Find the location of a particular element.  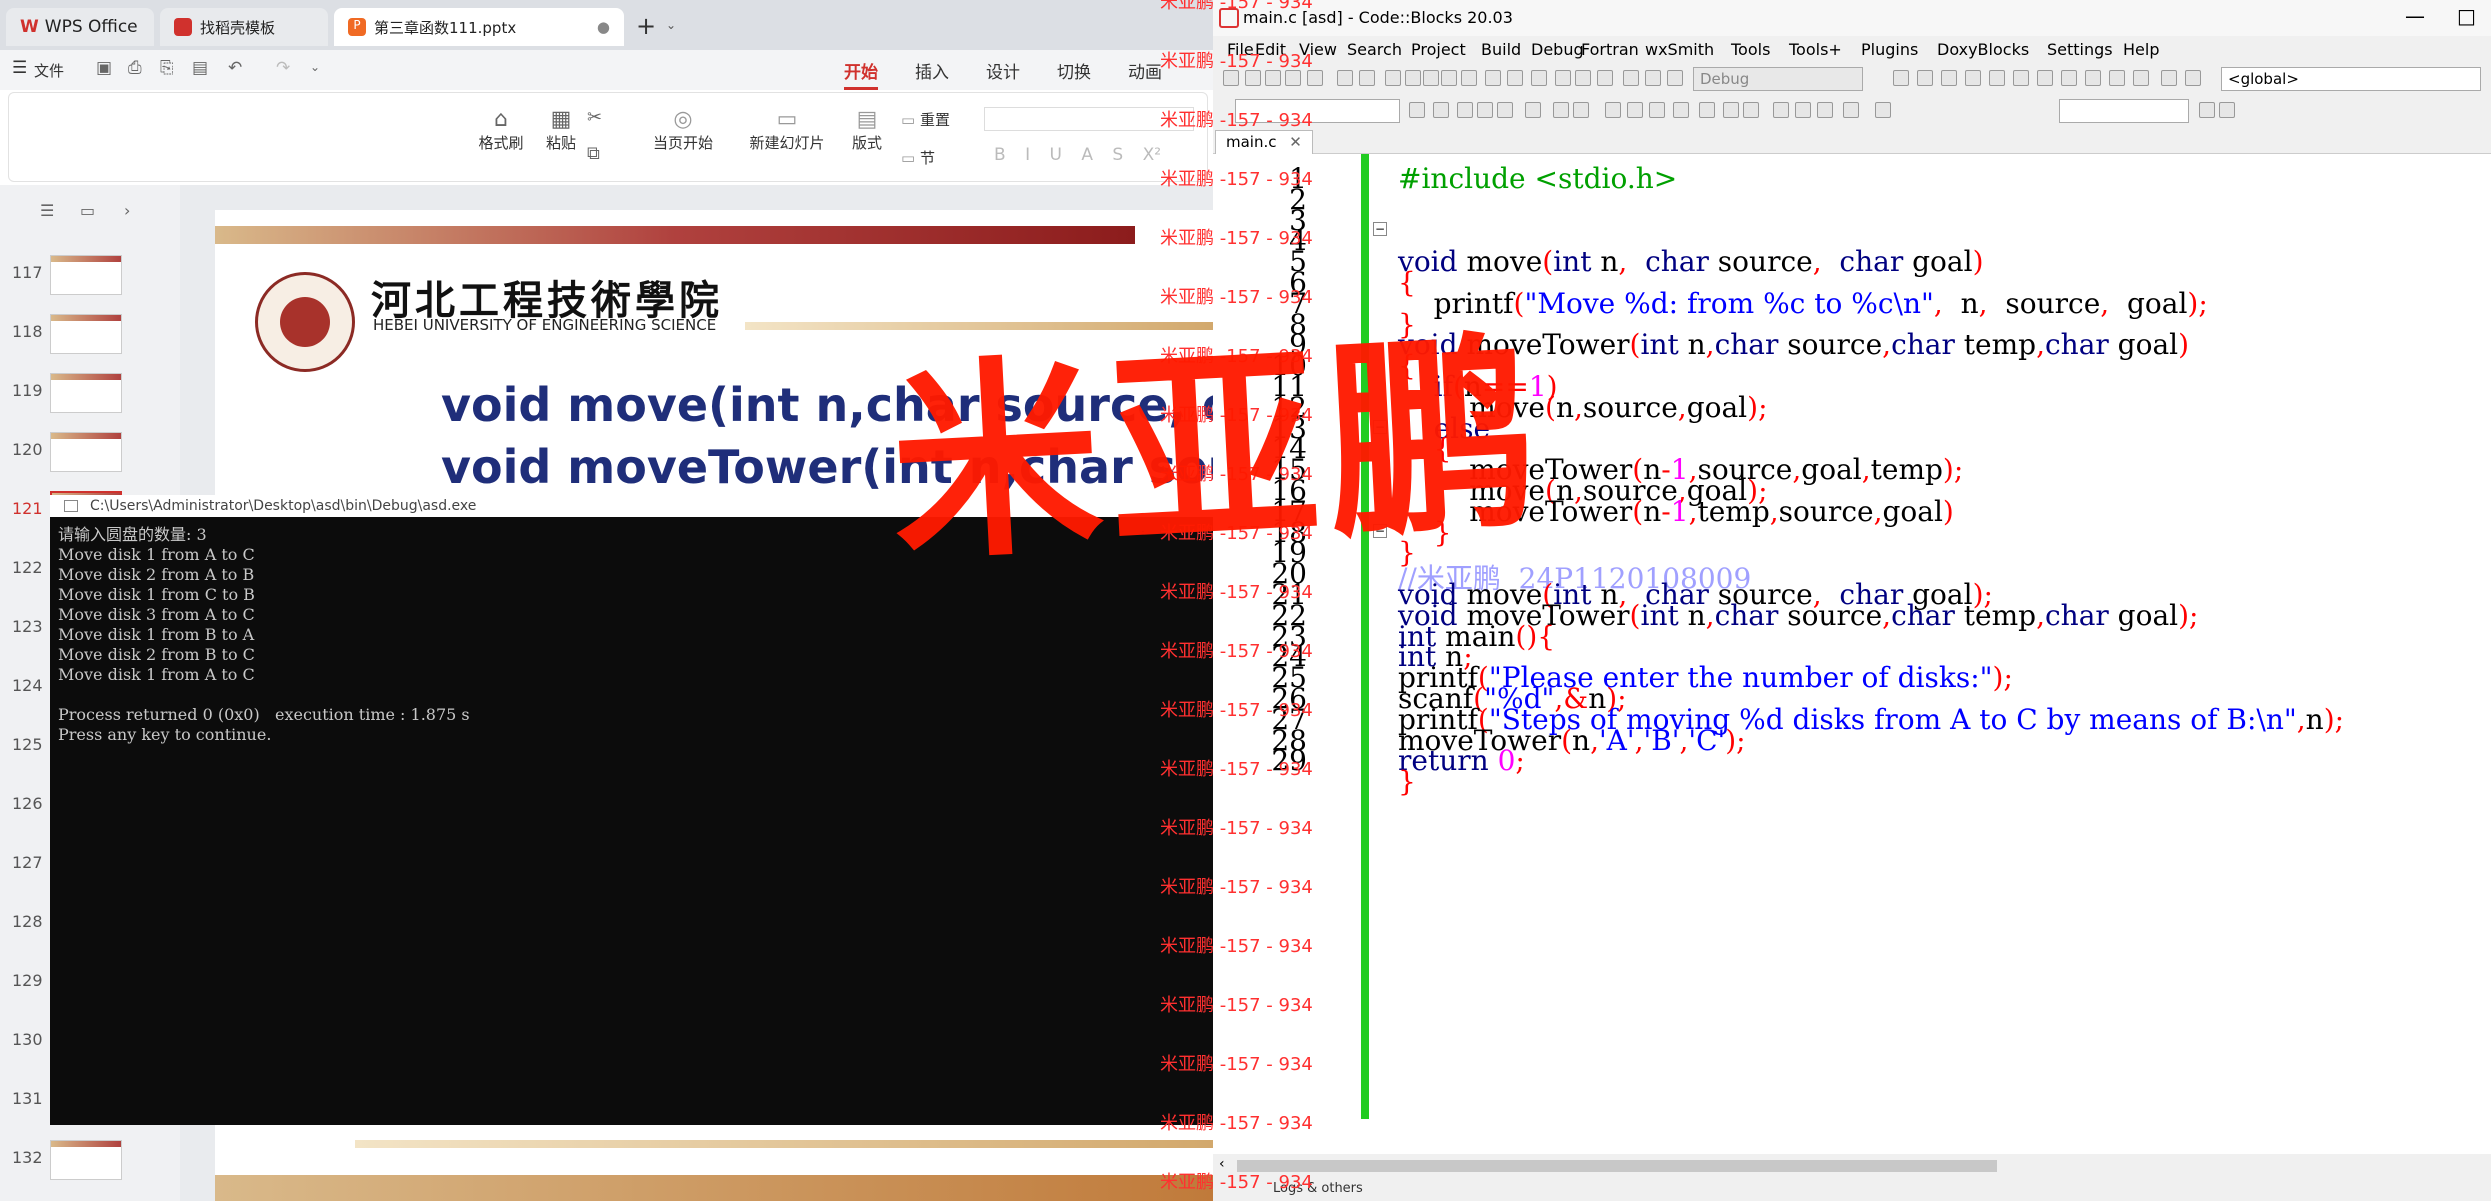

scope-select: <global> is located at coordinates (2351, 79).